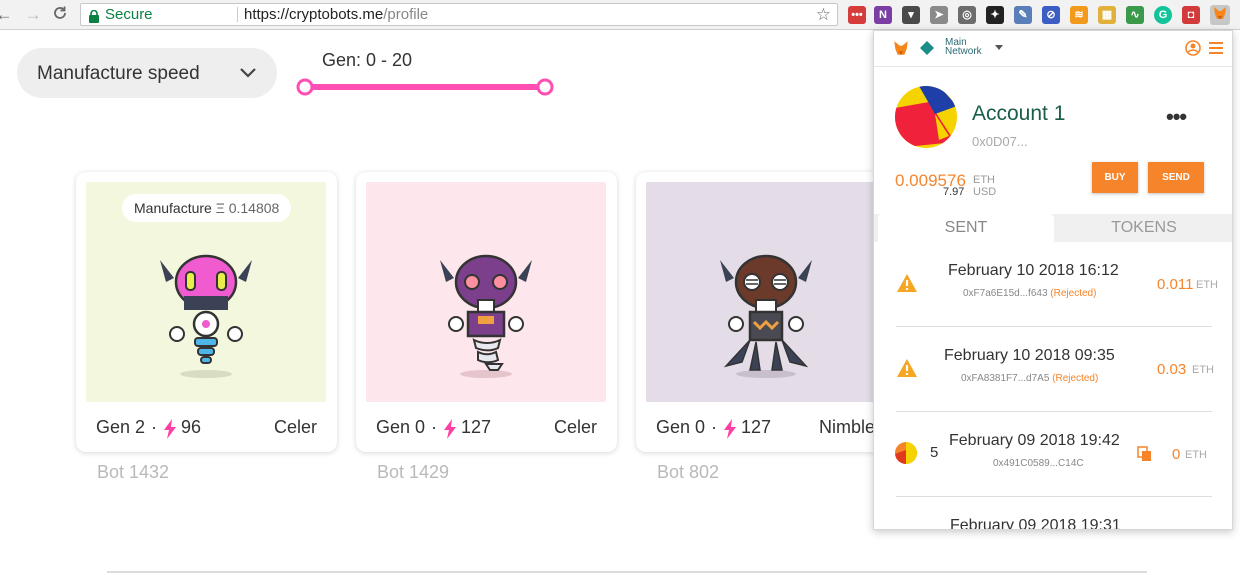  I want to click on gen-range-slider, so click(426, 87).